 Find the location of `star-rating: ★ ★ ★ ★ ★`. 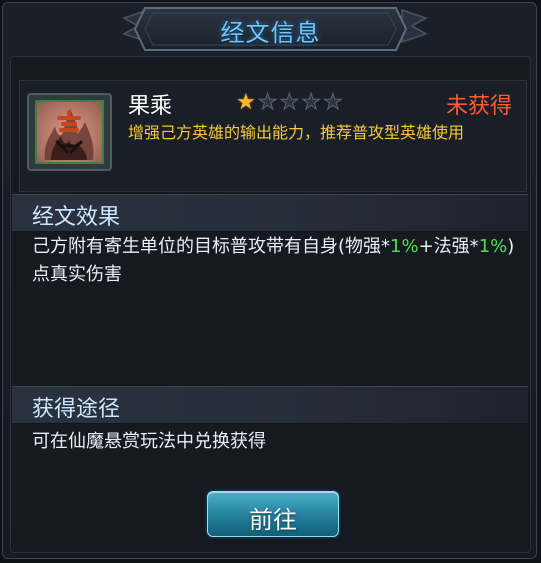

star-rating: ★ ★ ★ ★ ★ is located at coordinates (289, 102).